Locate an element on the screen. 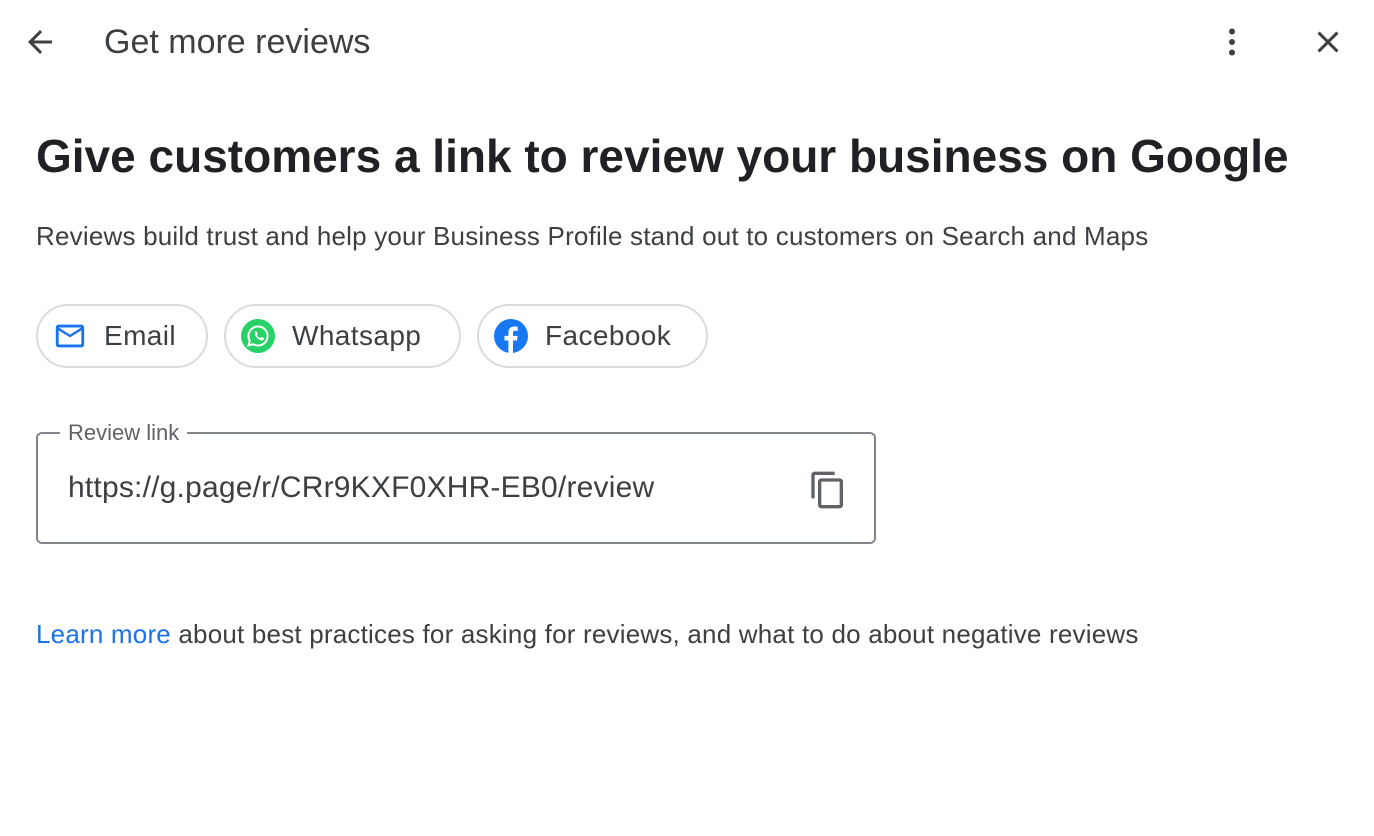 The image size is (1374, 836). facebook-icon is located at coordinates (511, 336).